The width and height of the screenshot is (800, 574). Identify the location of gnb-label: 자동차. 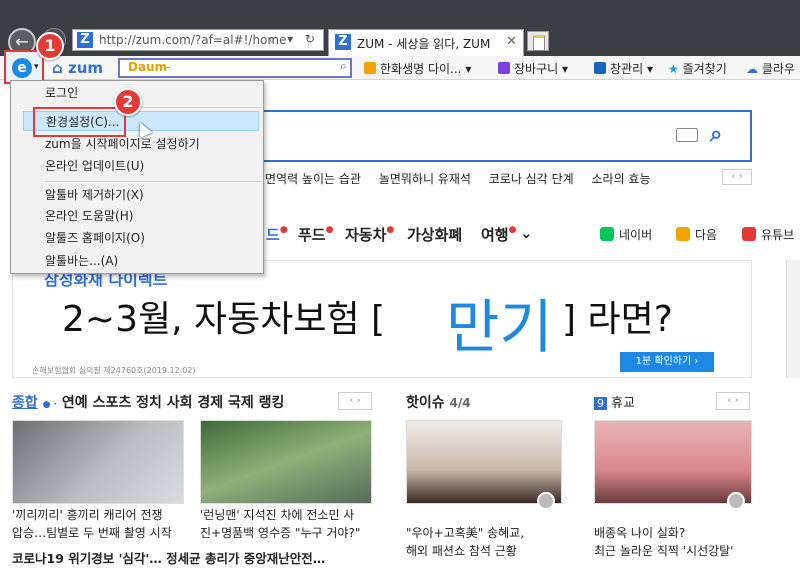
(366, 235).